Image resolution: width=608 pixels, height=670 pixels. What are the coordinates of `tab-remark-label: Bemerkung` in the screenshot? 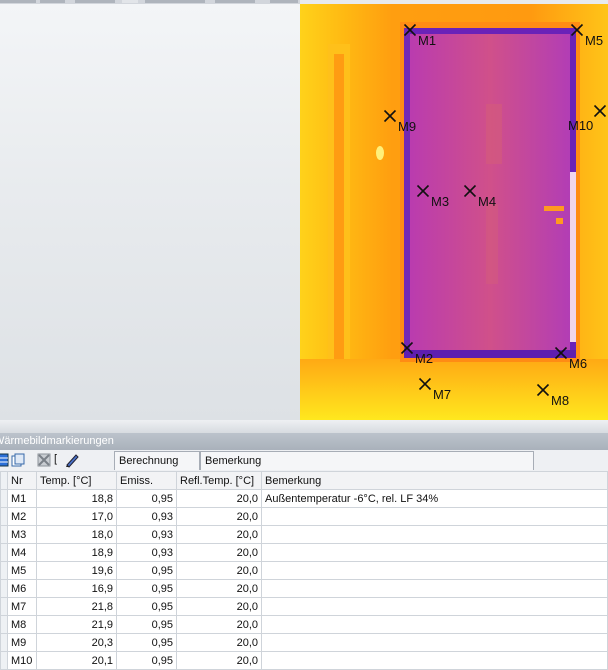 It's located at (233, 461).